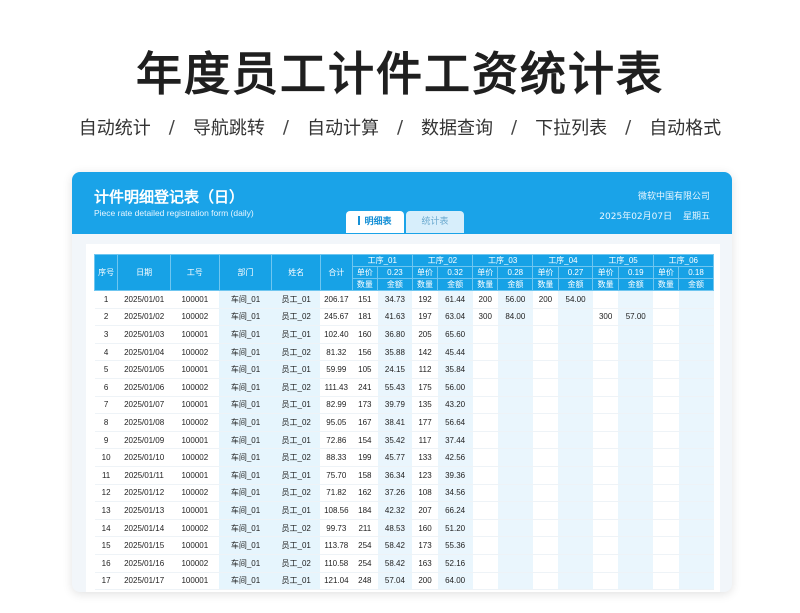 The width and height of the screenshot is (800, 613). I want to click on cell-seq: 6, so click(106, 387).